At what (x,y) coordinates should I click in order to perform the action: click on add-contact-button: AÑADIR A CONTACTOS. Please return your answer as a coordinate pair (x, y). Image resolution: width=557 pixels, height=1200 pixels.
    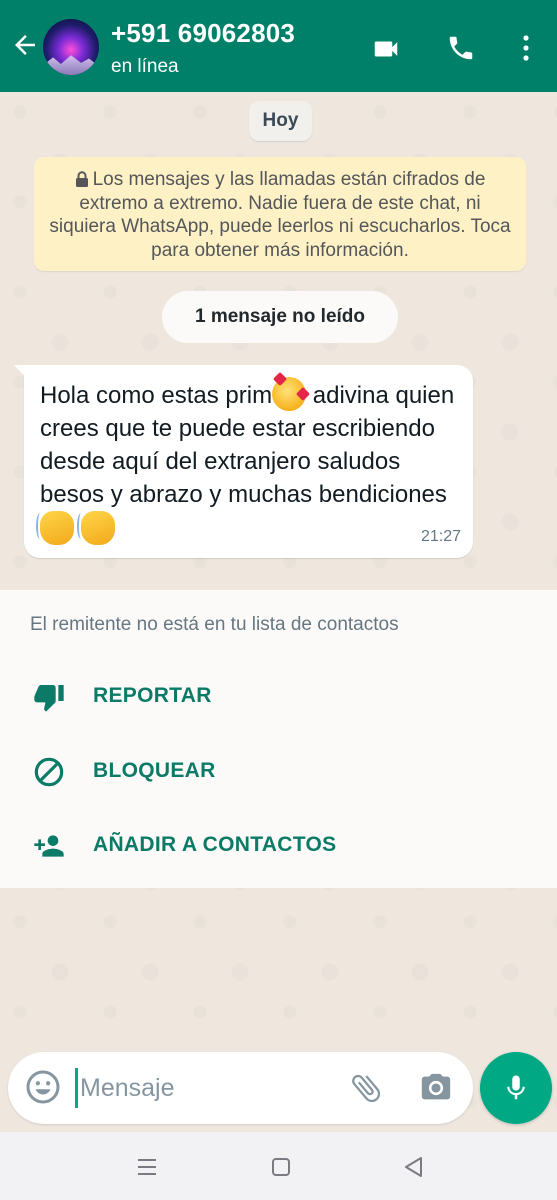
    Looking at the image, I should click on (278, 845).